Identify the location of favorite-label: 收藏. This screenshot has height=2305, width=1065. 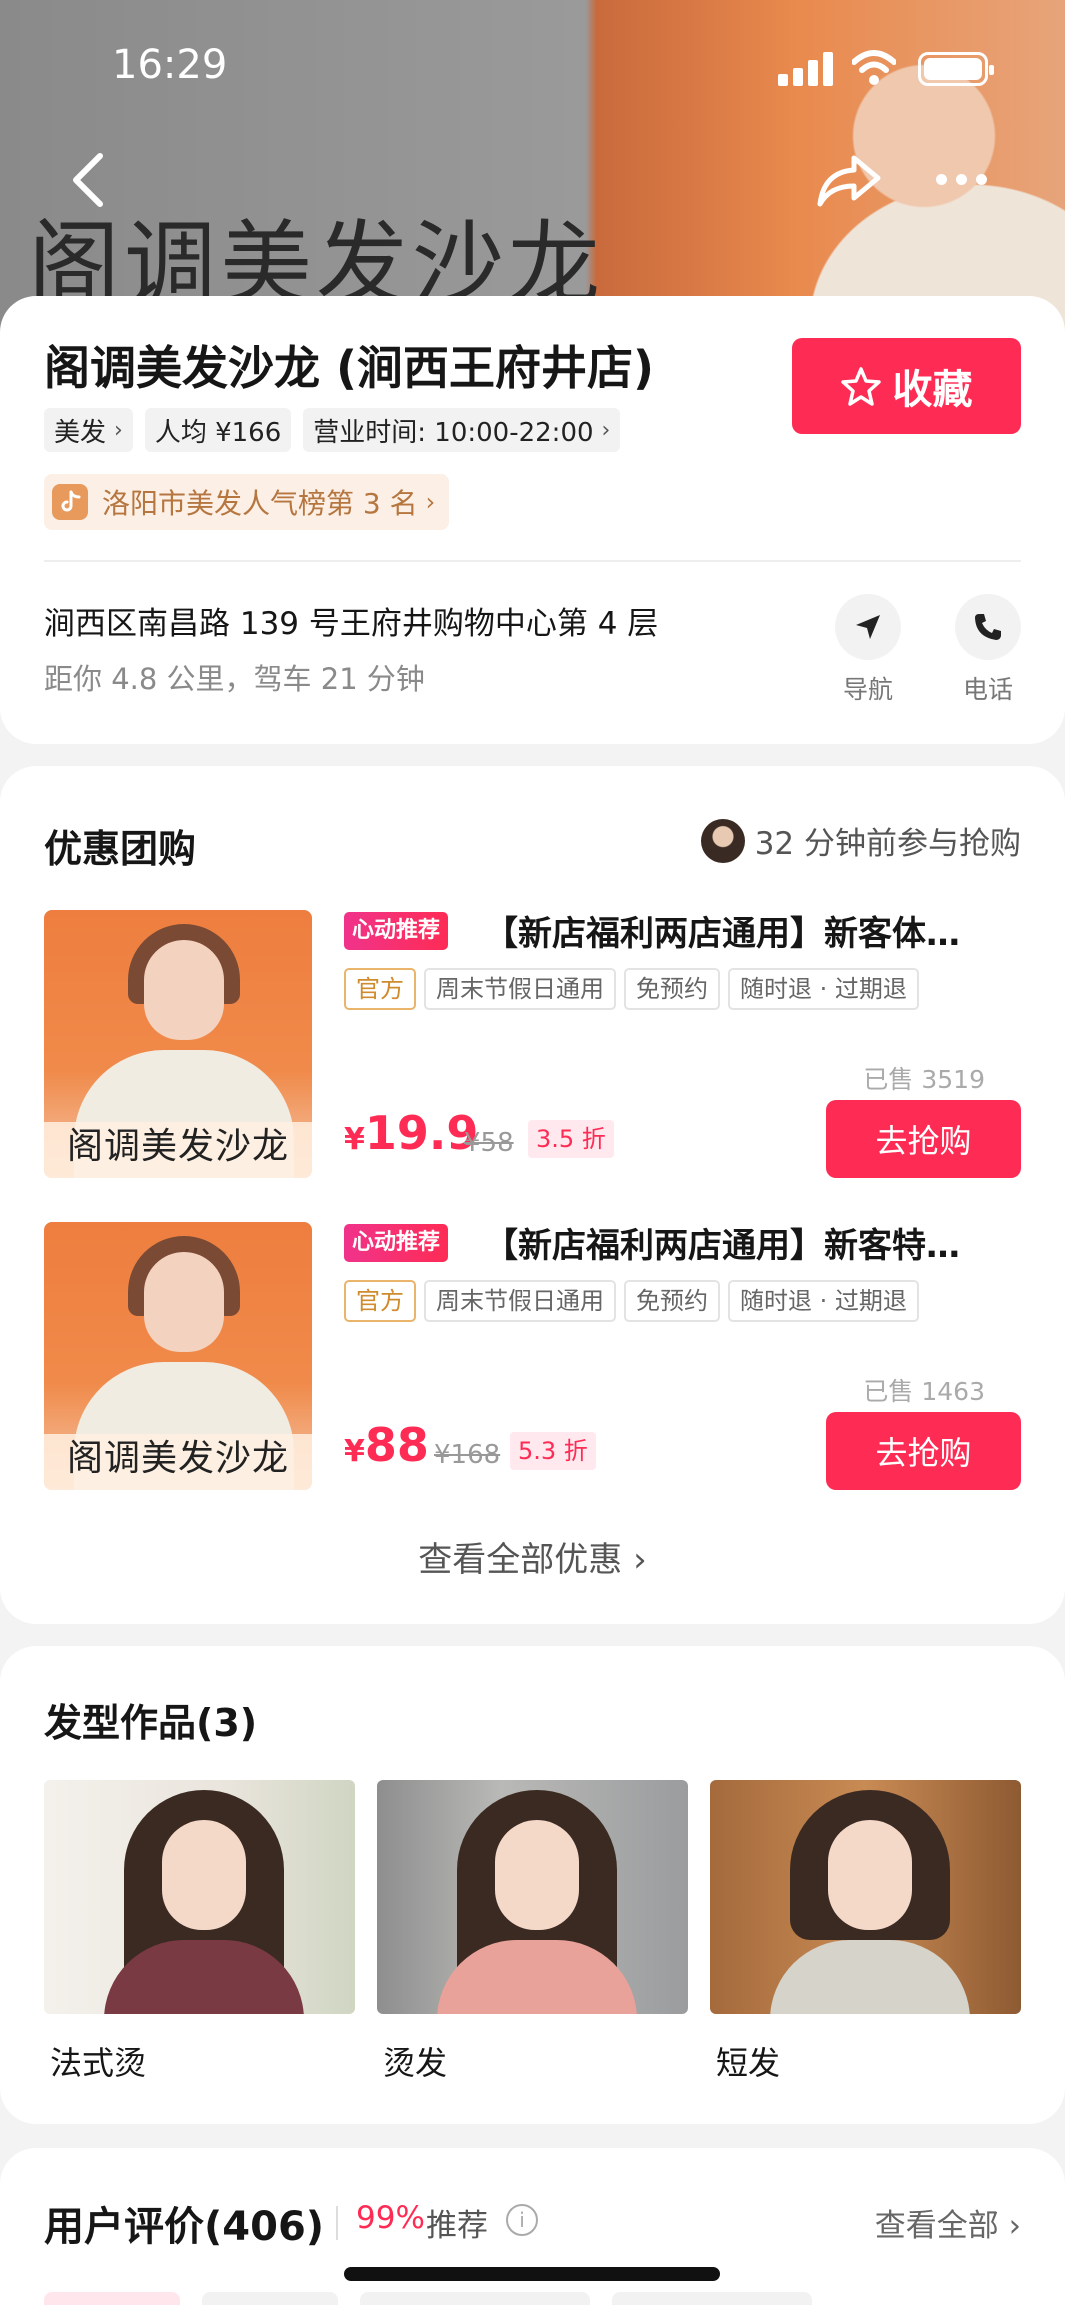
(932, 390).